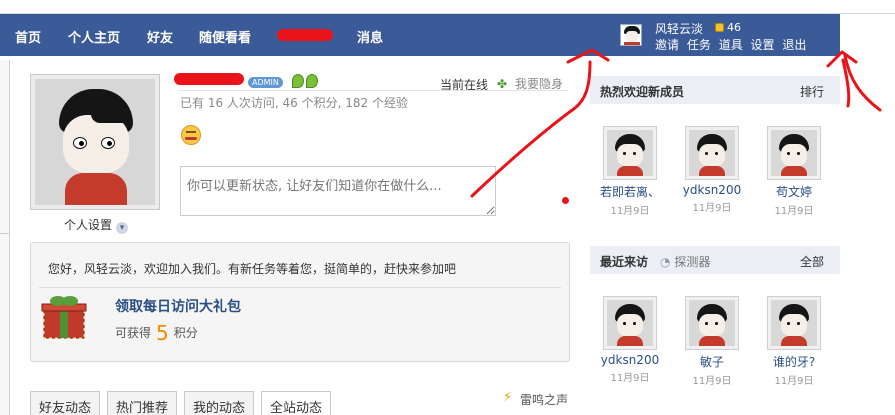 The height and width of the screenshot is (415, 895). What do you see at coordinates (631, 35) in the screenshot?
I see `user-avatar` at bounding box center [631, 35].